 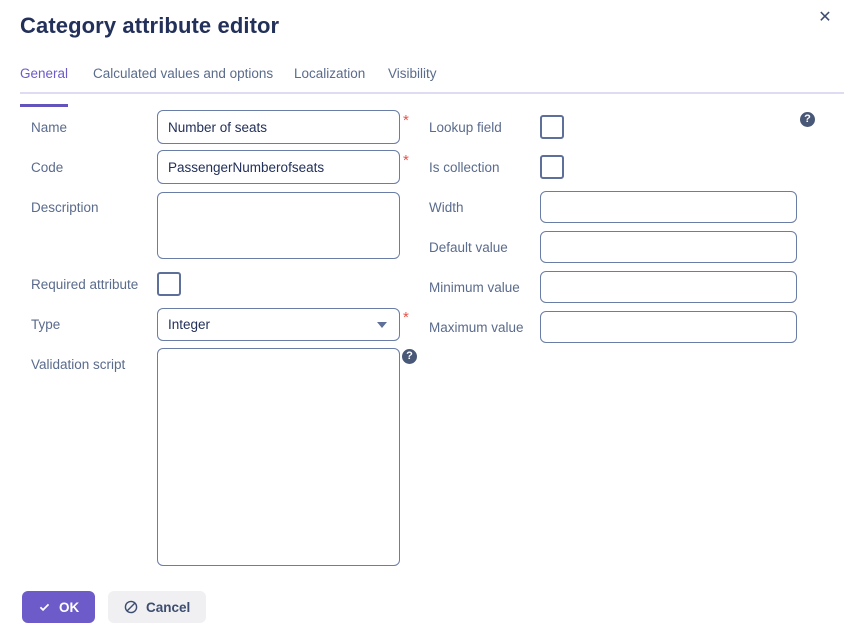 I want to click on name-required-marker: *, so click(x=406, y=120).